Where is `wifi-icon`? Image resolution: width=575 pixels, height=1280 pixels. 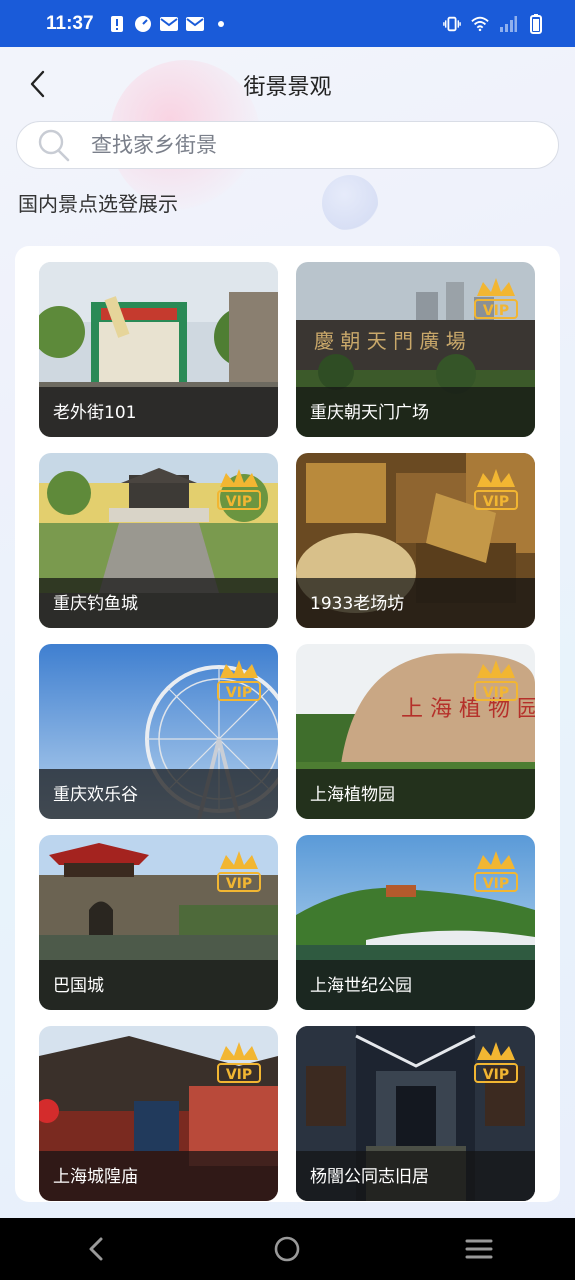
wifi-icon is located at coordinates (480, 24).